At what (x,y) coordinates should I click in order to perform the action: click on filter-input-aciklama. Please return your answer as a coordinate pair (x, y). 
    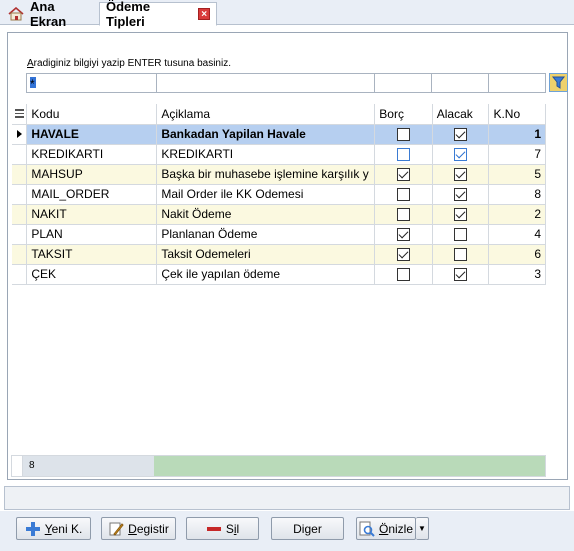
    Looking at the image, I should click on (265, 83).